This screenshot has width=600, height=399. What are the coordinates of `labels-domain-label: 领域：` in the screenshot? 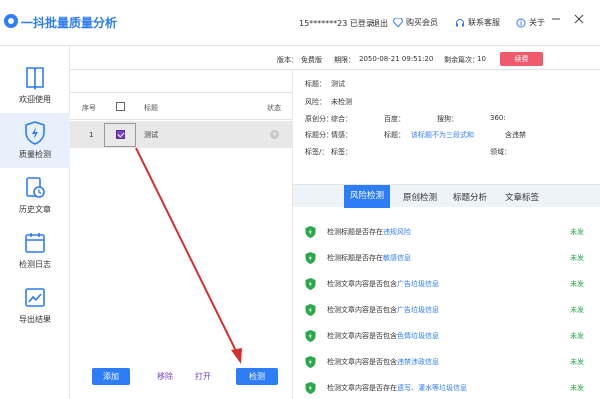 It's located at (500, 152).